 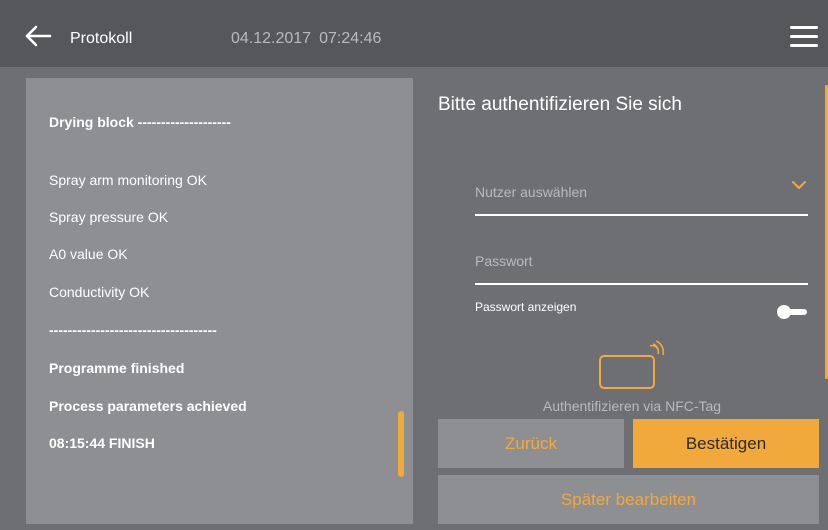 What do you see at coordinates (531, 443) in the screenshot?
I see `back-button: Zurück` at bounding box center [531, 443].